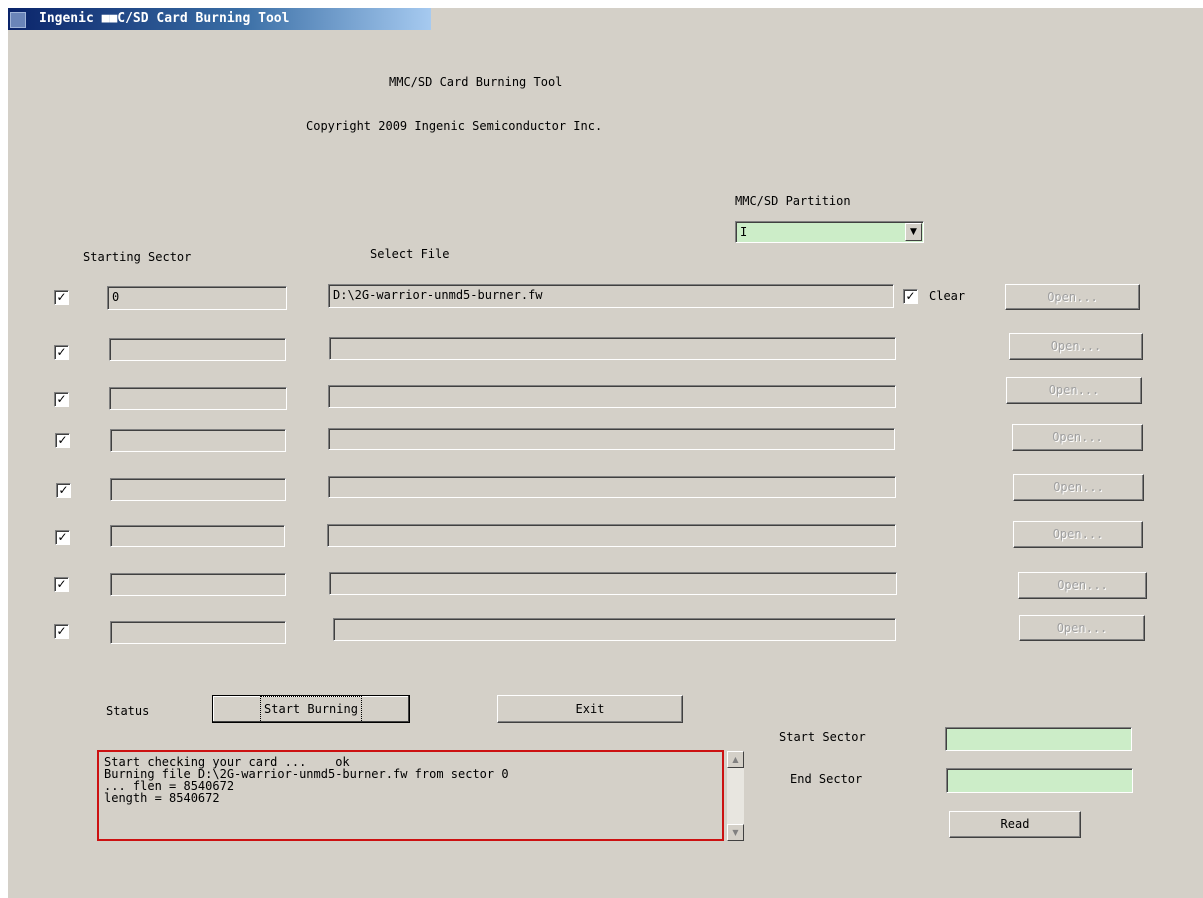  Describe the element at coordinates (18, 20) in the screenshot. I see `app-icon` at that location.